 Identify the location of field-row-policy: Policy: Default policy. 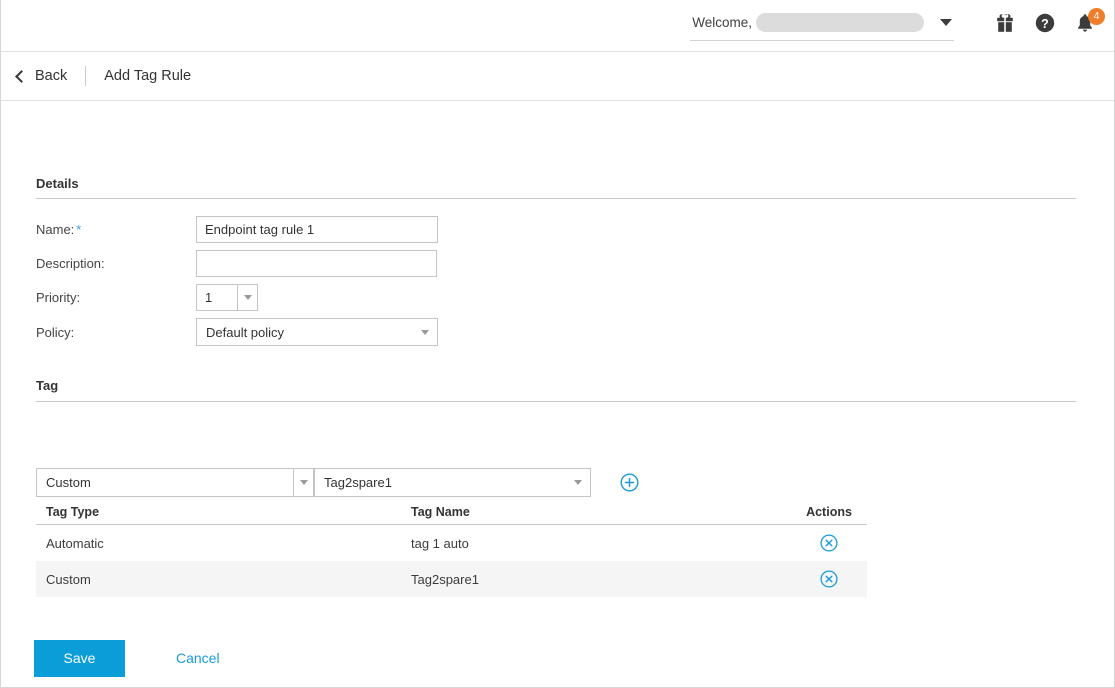
(237, 332).